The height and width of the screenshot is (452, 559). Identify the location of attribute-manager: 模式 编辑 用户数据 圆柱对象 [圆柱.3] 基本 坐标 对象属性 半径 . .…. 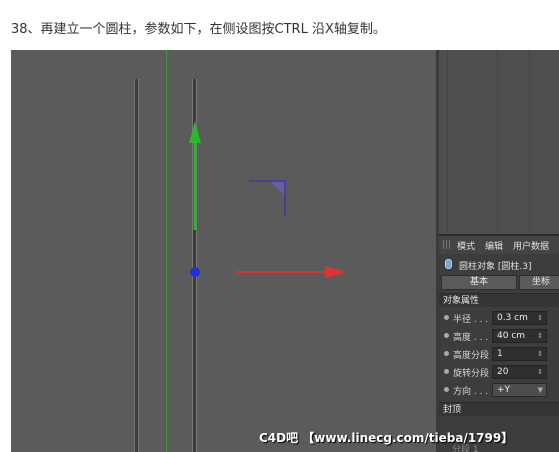
(499, 343).